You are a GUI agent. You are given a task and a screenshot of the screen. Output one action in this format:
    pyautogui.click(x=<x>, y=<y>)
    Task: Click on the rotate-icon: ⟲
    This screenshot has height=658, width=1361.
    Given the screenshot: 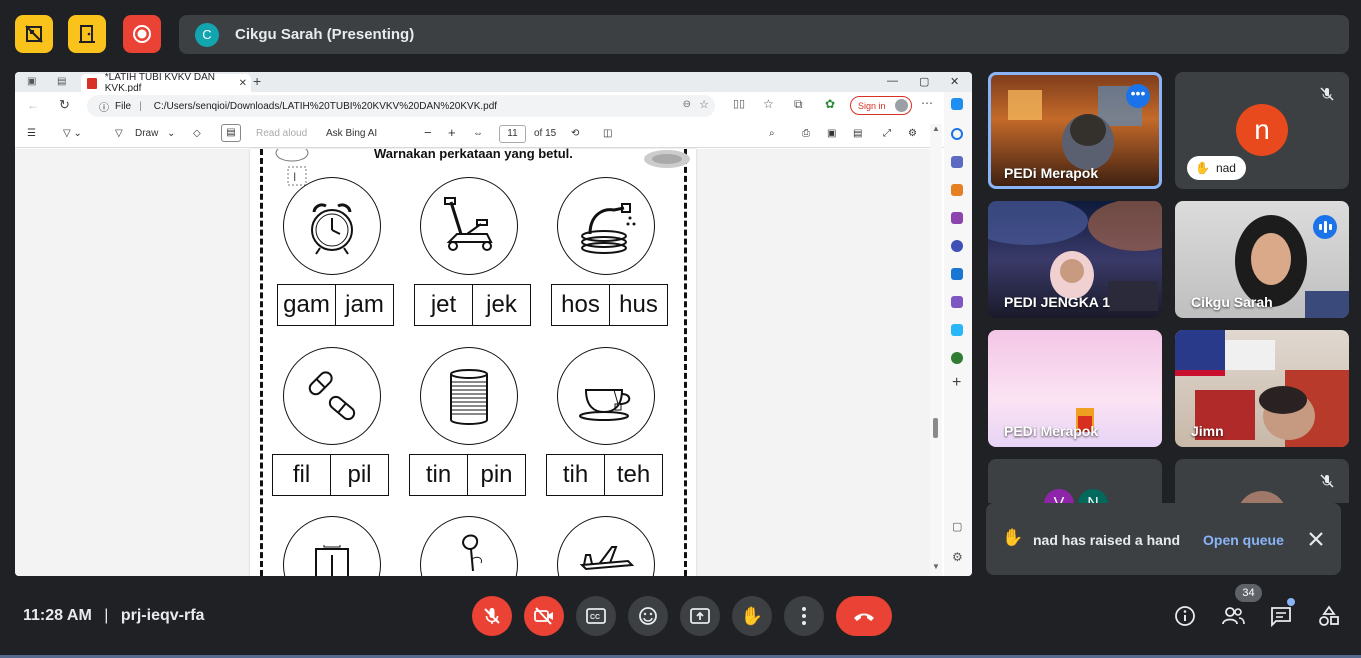 What is the action you would take?
    pyautogui.click(x=575, y=133)
    